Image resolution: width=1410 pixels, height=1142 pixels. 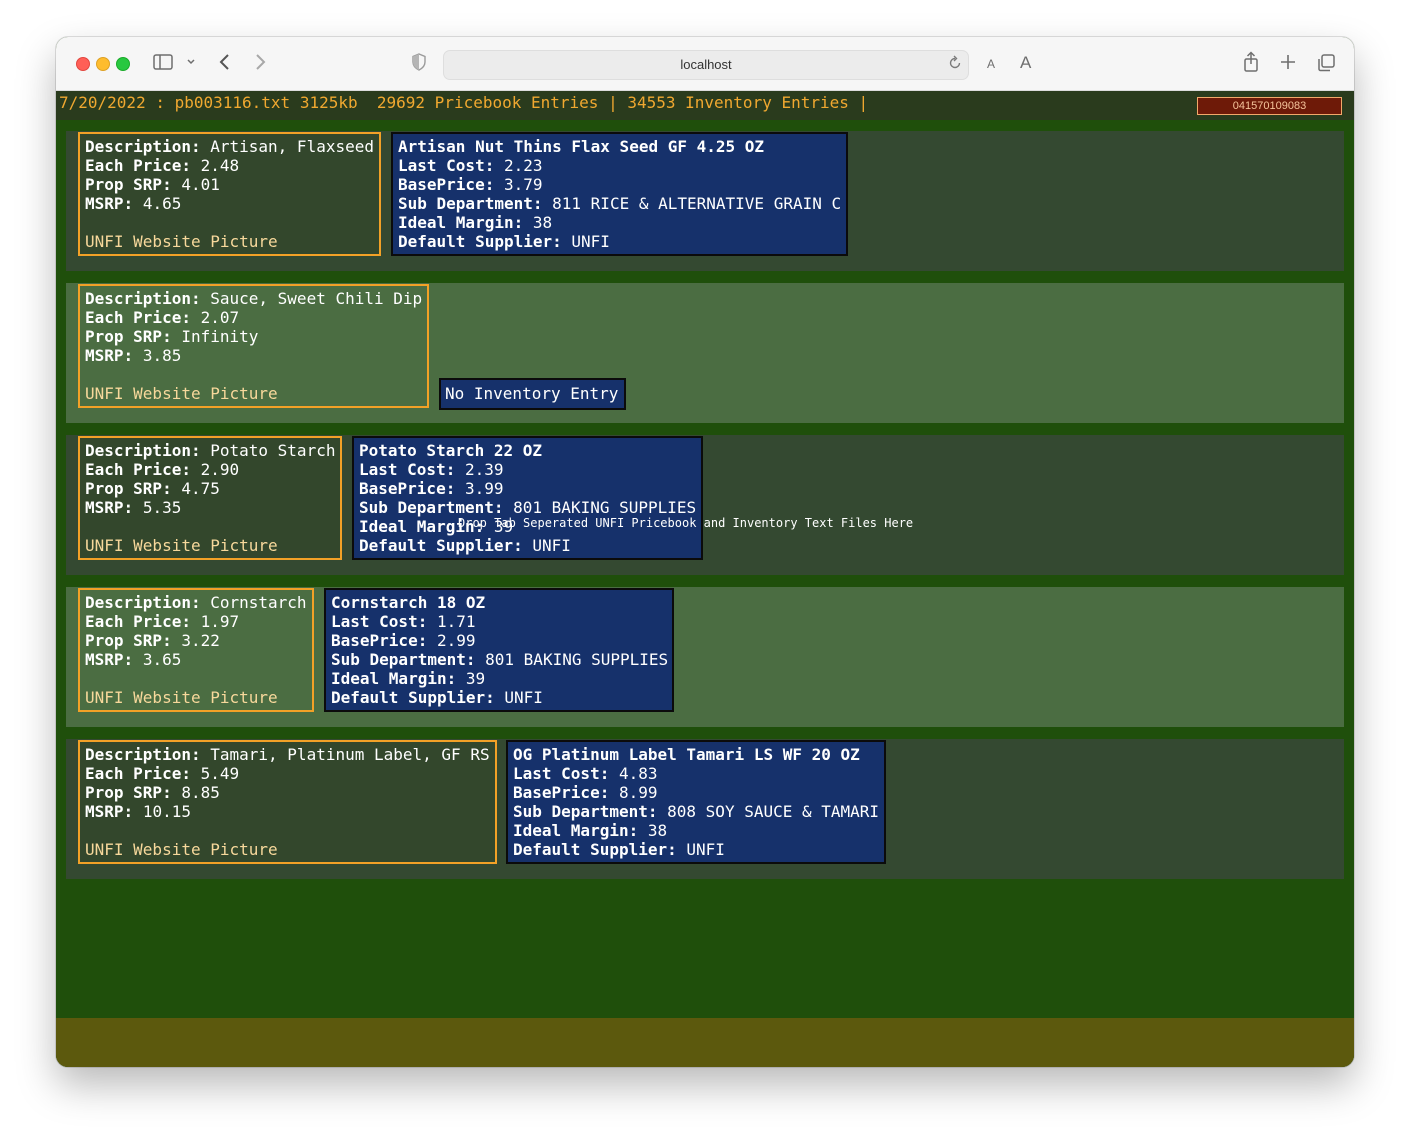 I want to click on each-price-value: 5.49, so click(x=220, y=773).